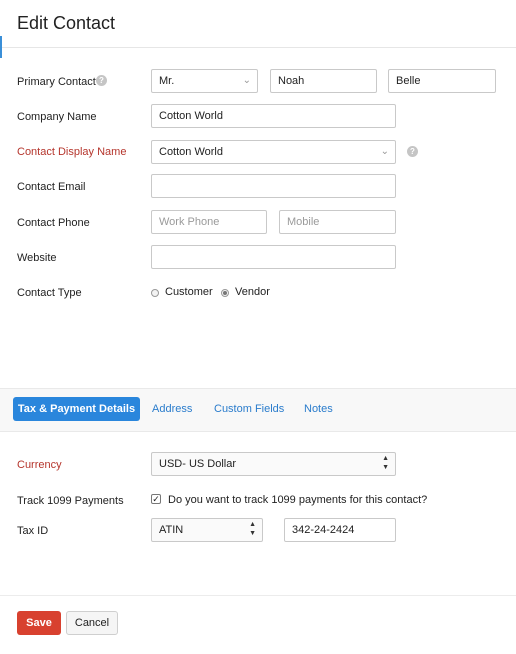 This screenshot has width=516, height=654. I want to click on salutation-value: Mr., so click(167, 81).